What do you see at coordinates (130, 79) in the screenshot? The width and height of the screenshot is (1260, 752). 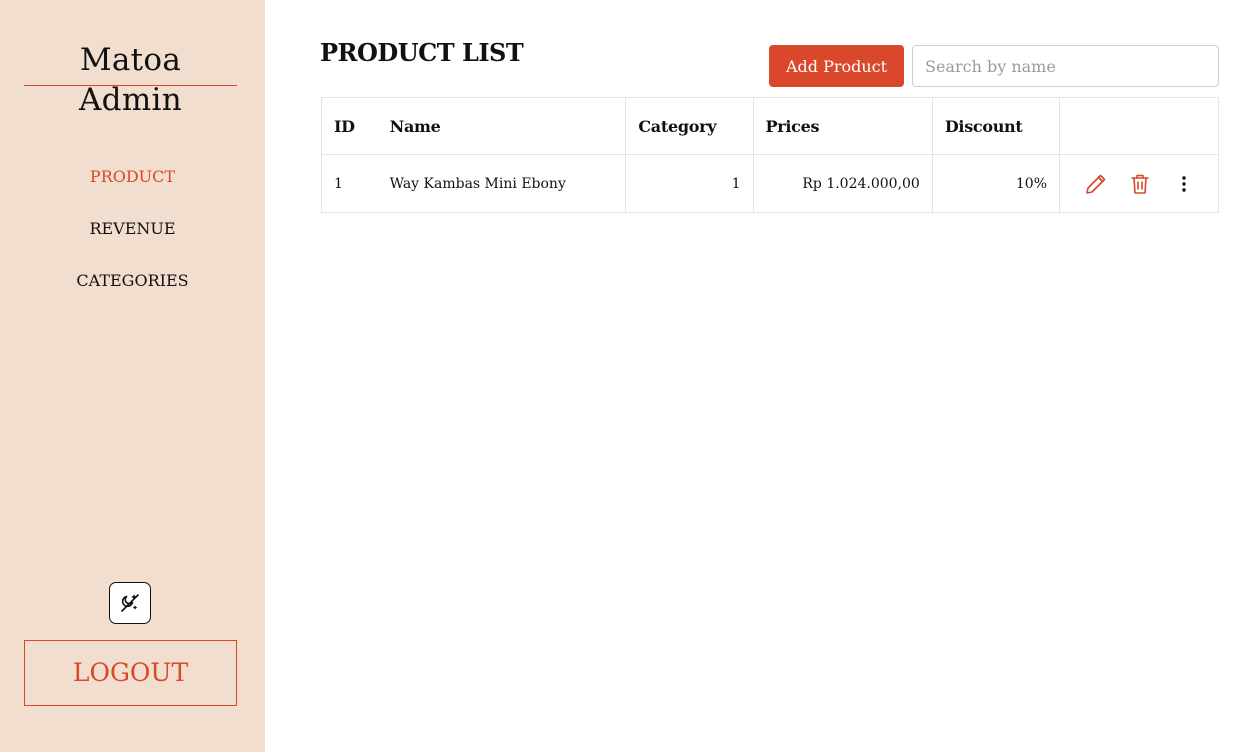 I see `brand-title: Matoa Admin` at bounding box center [130, 79].